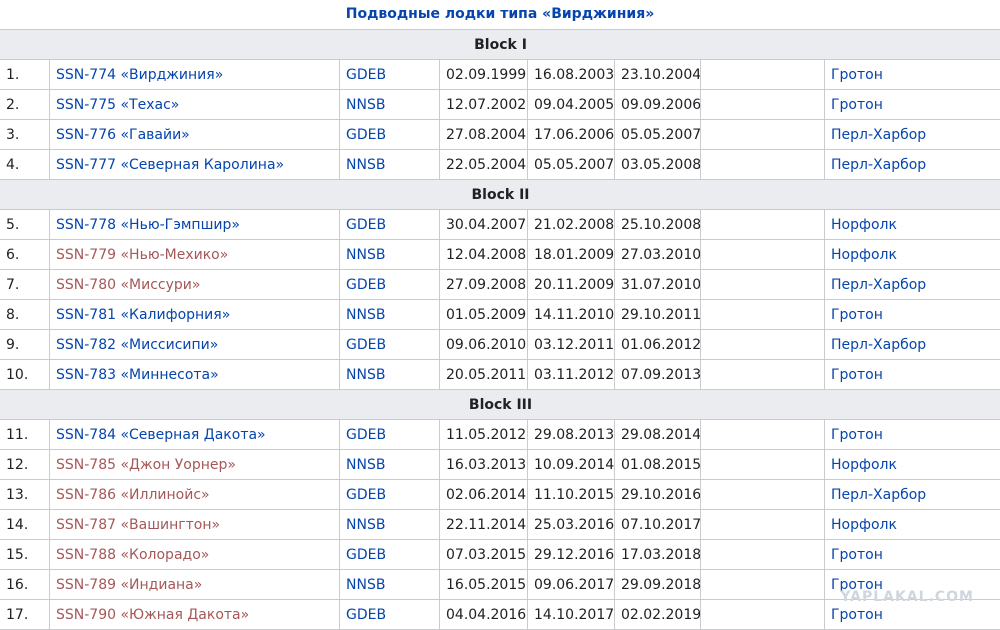 Image resolution: width=1000 pixels, height=630 pixels. Describe the element at coordinates (500, 195) in the screenshot. I see `block-header-row: Block II` at that location.